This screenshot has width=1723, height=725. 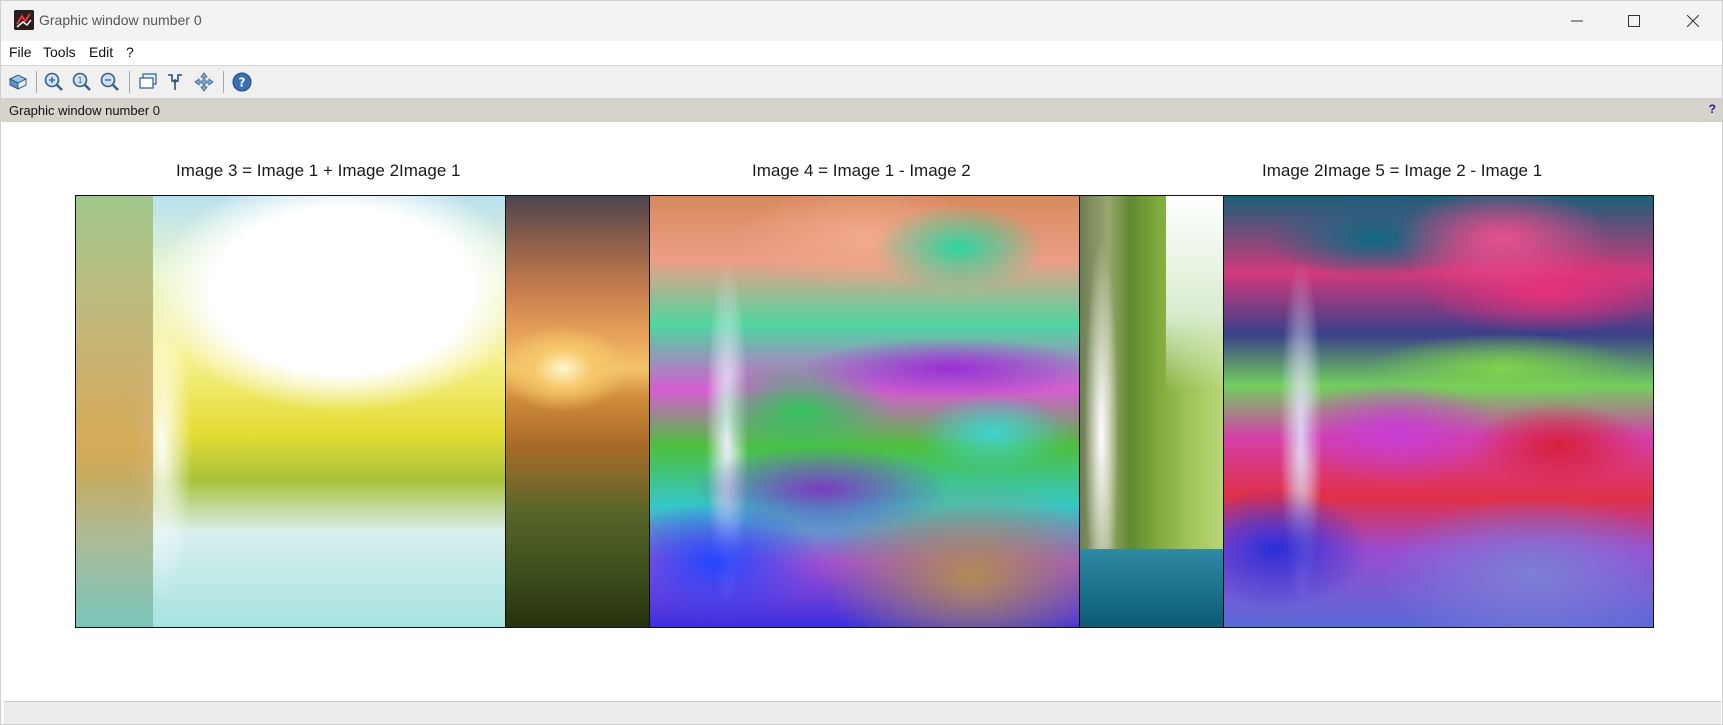 I want to click on info-bar-text: Graphic window number 0, so click(x=85, y=110).